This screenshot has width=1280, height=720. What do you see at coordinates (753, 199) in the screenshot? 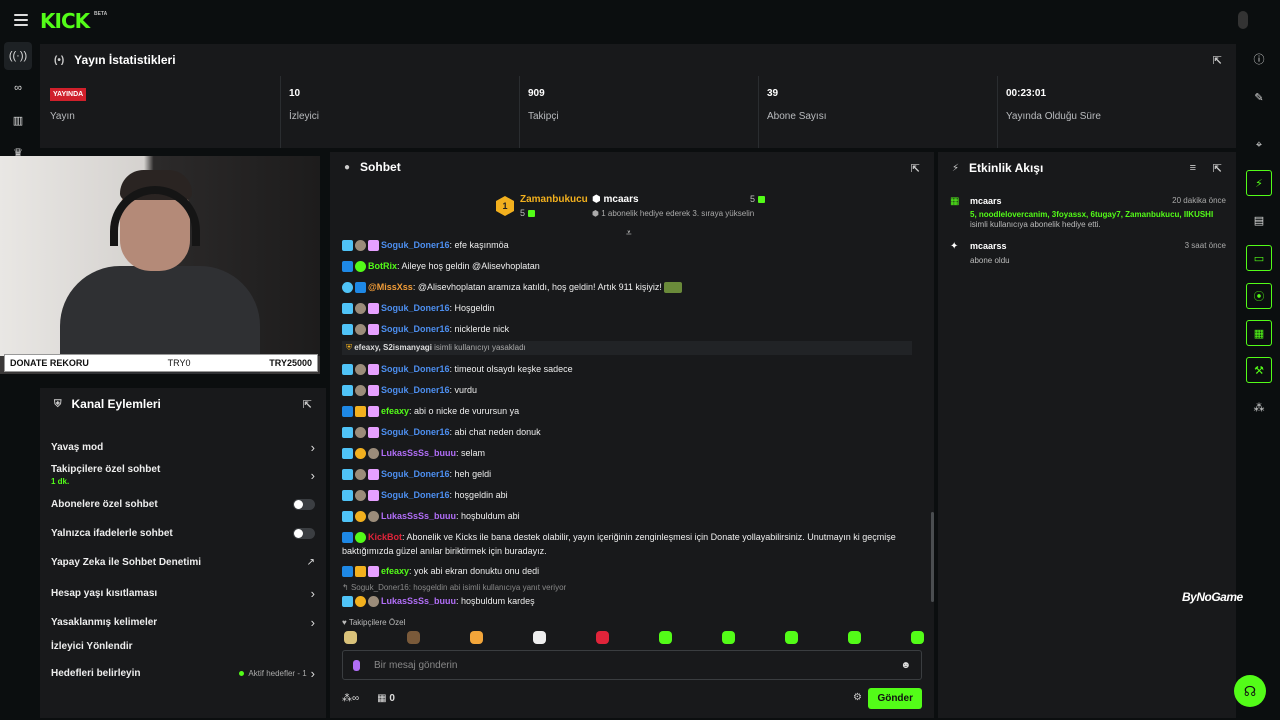
I see `second-count: 5` at bounding box center [753, 199].